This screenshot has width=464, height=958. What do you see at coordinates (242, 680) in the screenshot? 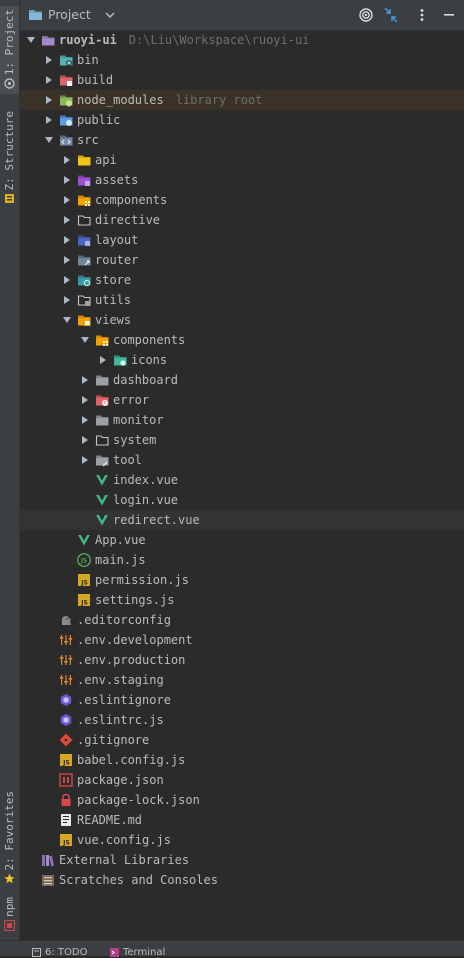
I see `tree-row: .env.staging` at bounding box center [242, 680].